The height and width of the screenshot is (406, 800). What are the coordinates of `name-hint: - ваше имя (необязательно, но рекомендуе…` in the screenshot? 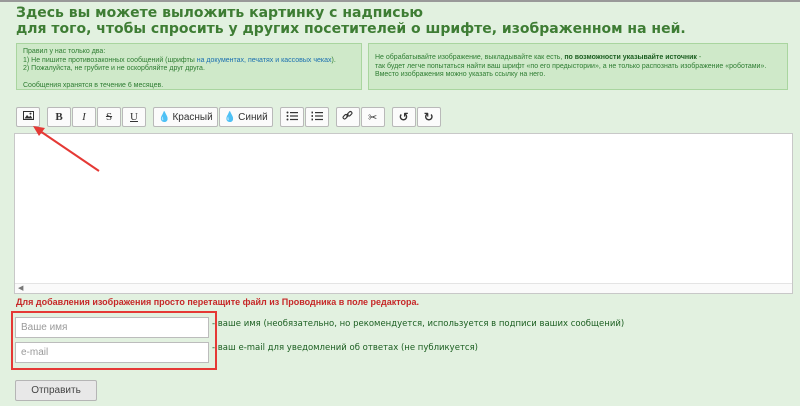 It's located at (418, 324).